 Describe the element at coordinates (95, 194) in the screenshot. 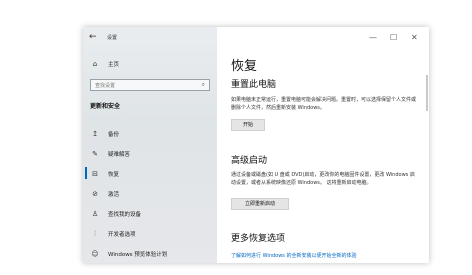

I see `check-circle-icon: ⊘` at that location.